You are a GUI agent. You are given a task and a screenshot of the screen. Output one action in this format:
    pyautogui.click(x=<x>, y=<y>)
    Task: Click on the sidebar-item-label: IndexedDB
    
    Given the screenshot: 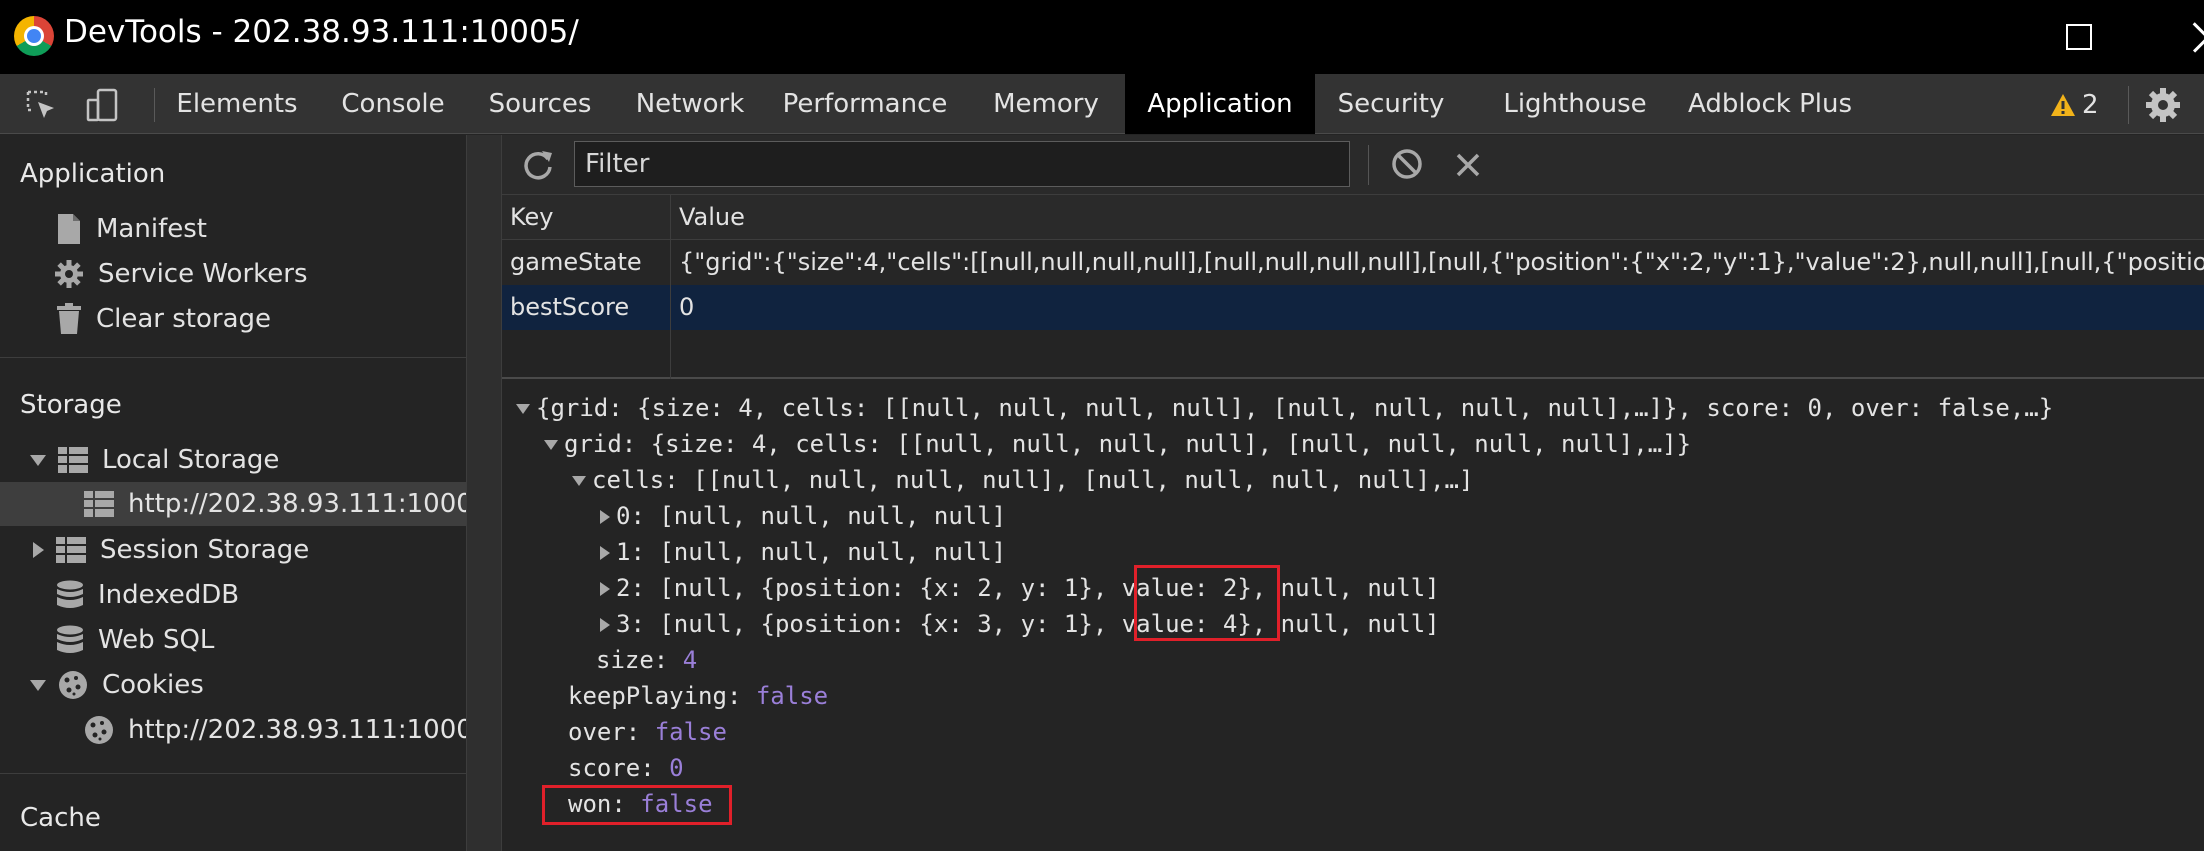 What is the action you would take?
    pyautogui.click(x=169, y=595)
    